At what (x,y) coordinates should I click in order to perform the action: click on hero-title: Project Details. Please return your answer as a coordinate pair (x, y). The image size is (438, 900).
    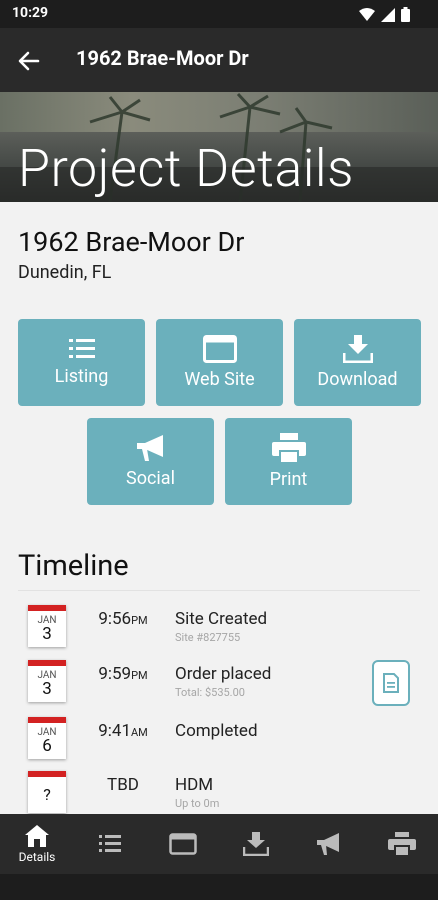
    Looking at the image, I should click on (186, 168).